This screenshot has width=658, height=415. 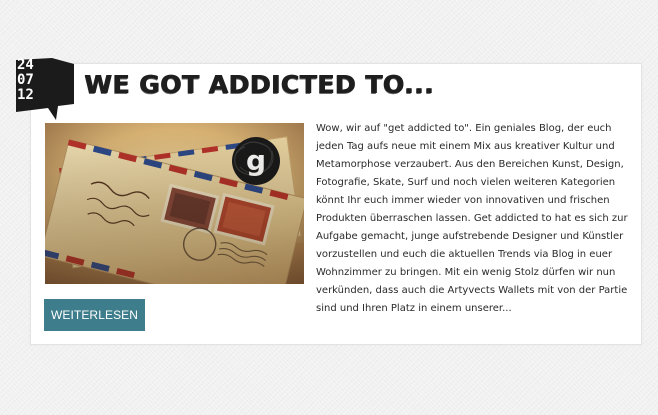 I want to click on date-badge: 24 07 12, so click(x=45, y=89).